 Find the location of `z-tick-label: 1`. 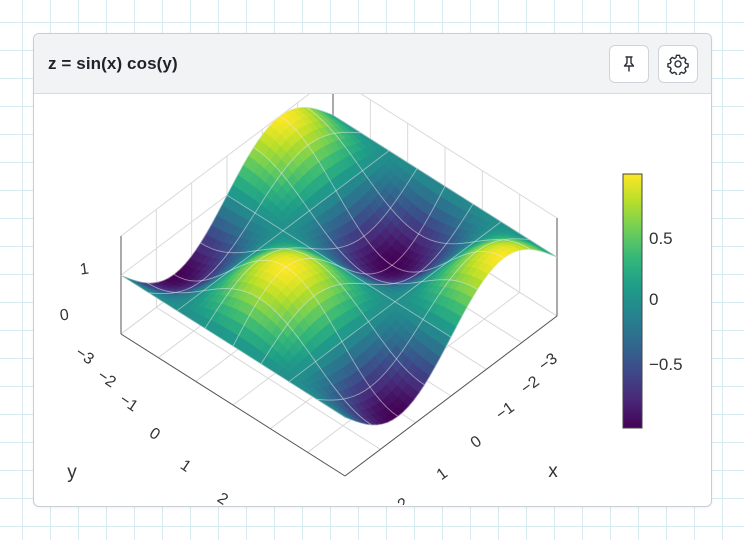

z-tick-label: 1 is located at coordinates (84, 269).